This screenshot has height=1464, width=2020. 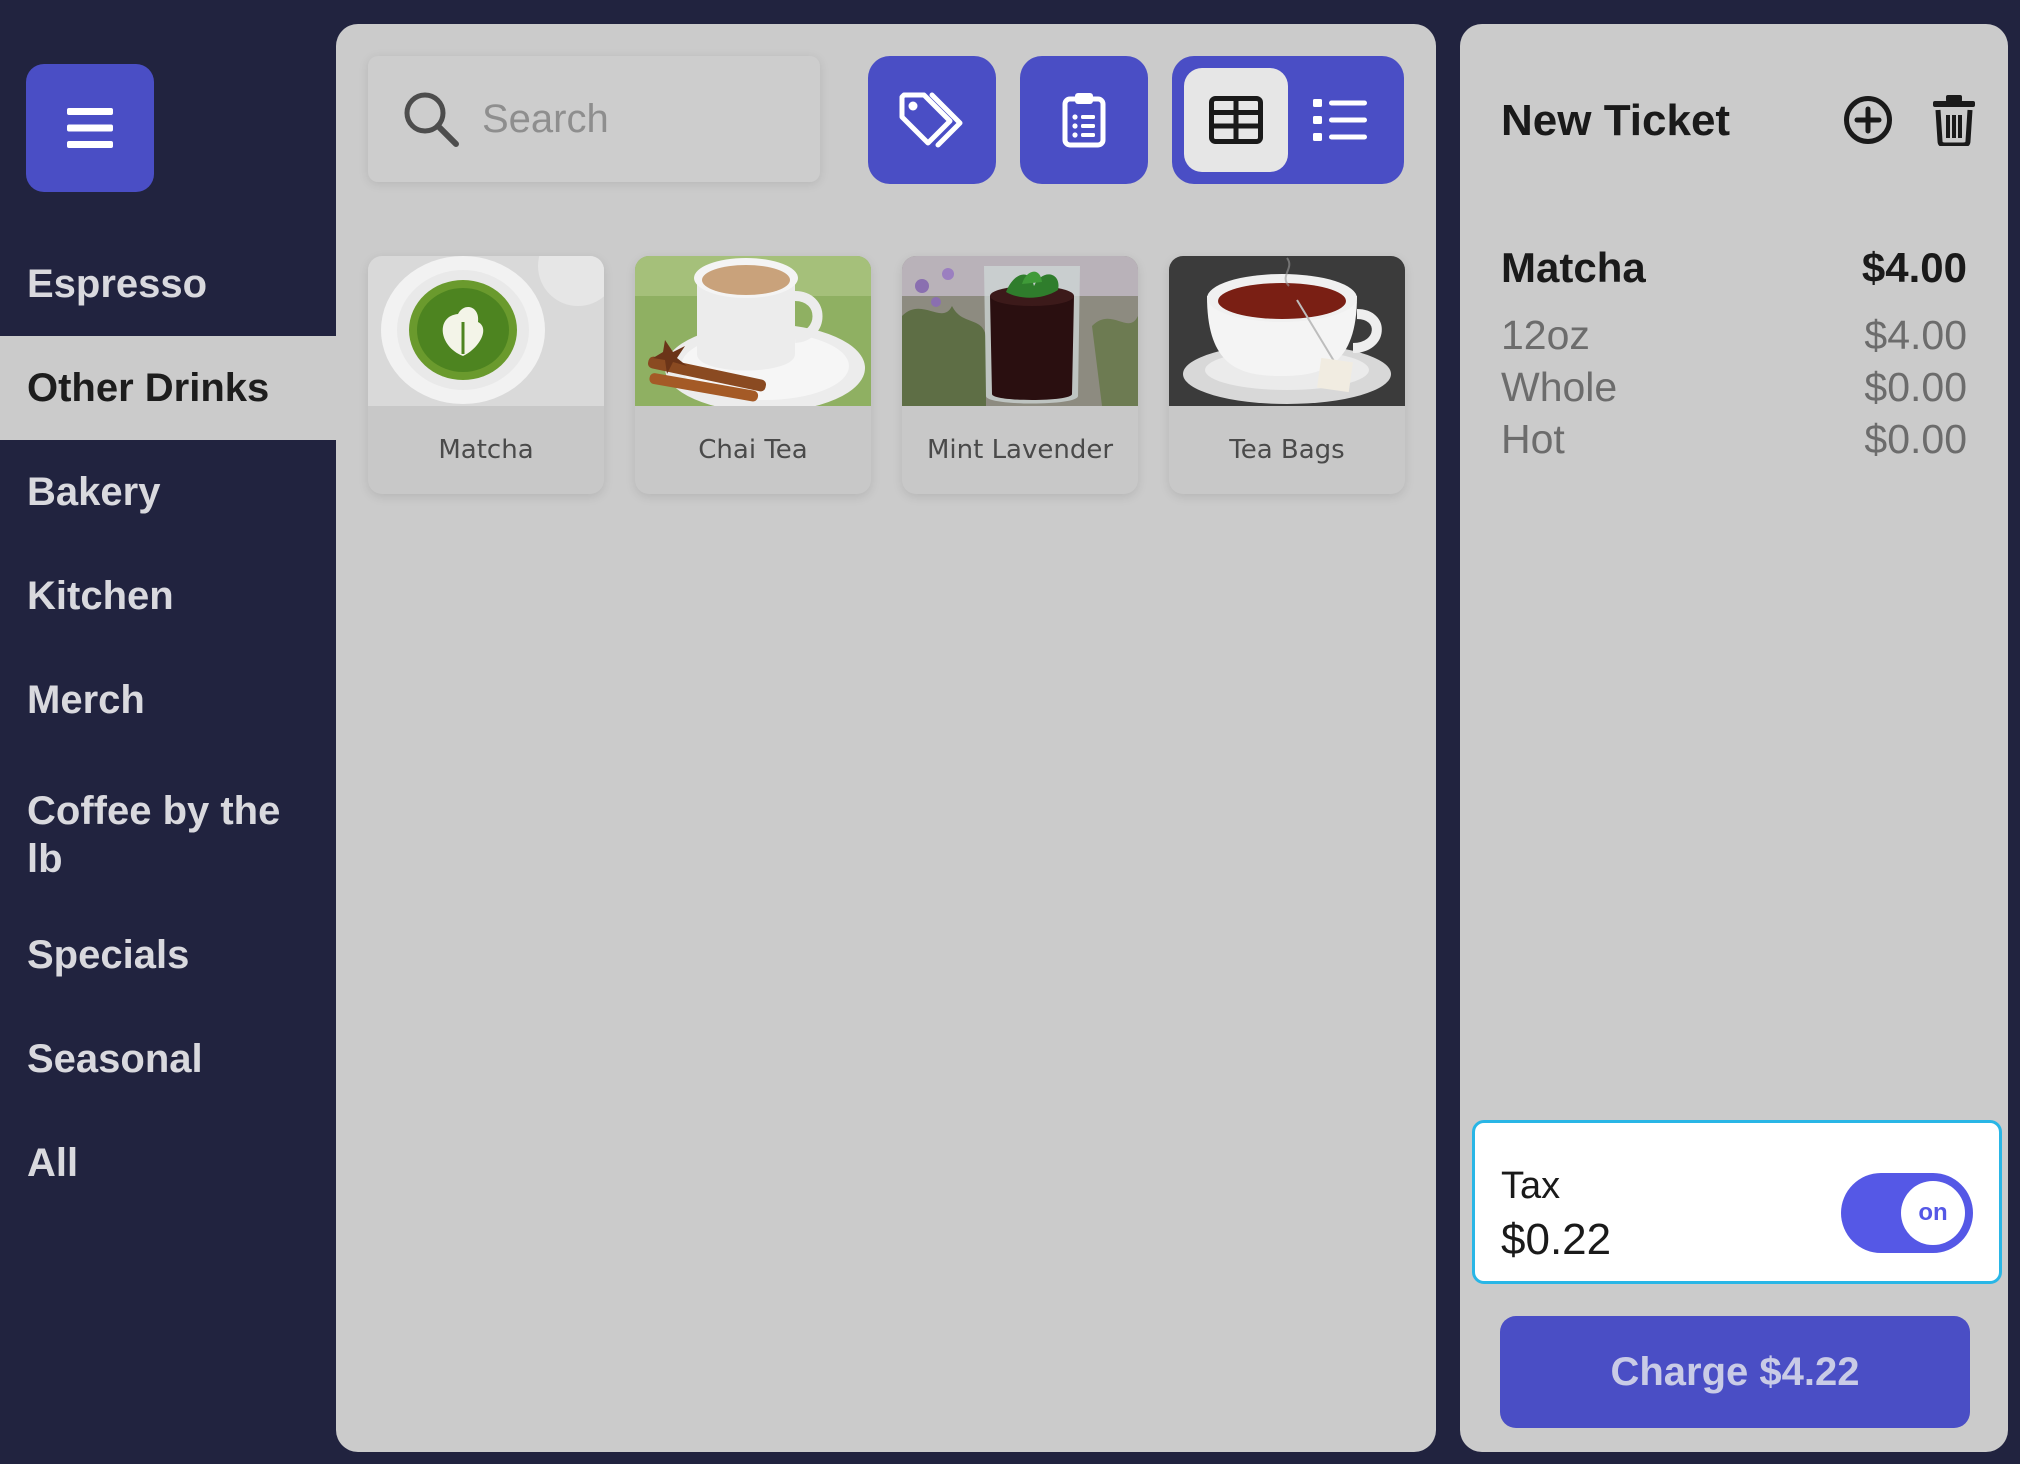 I want to click on tax-toggle-knob: on, so click(x=1933, y=1213).